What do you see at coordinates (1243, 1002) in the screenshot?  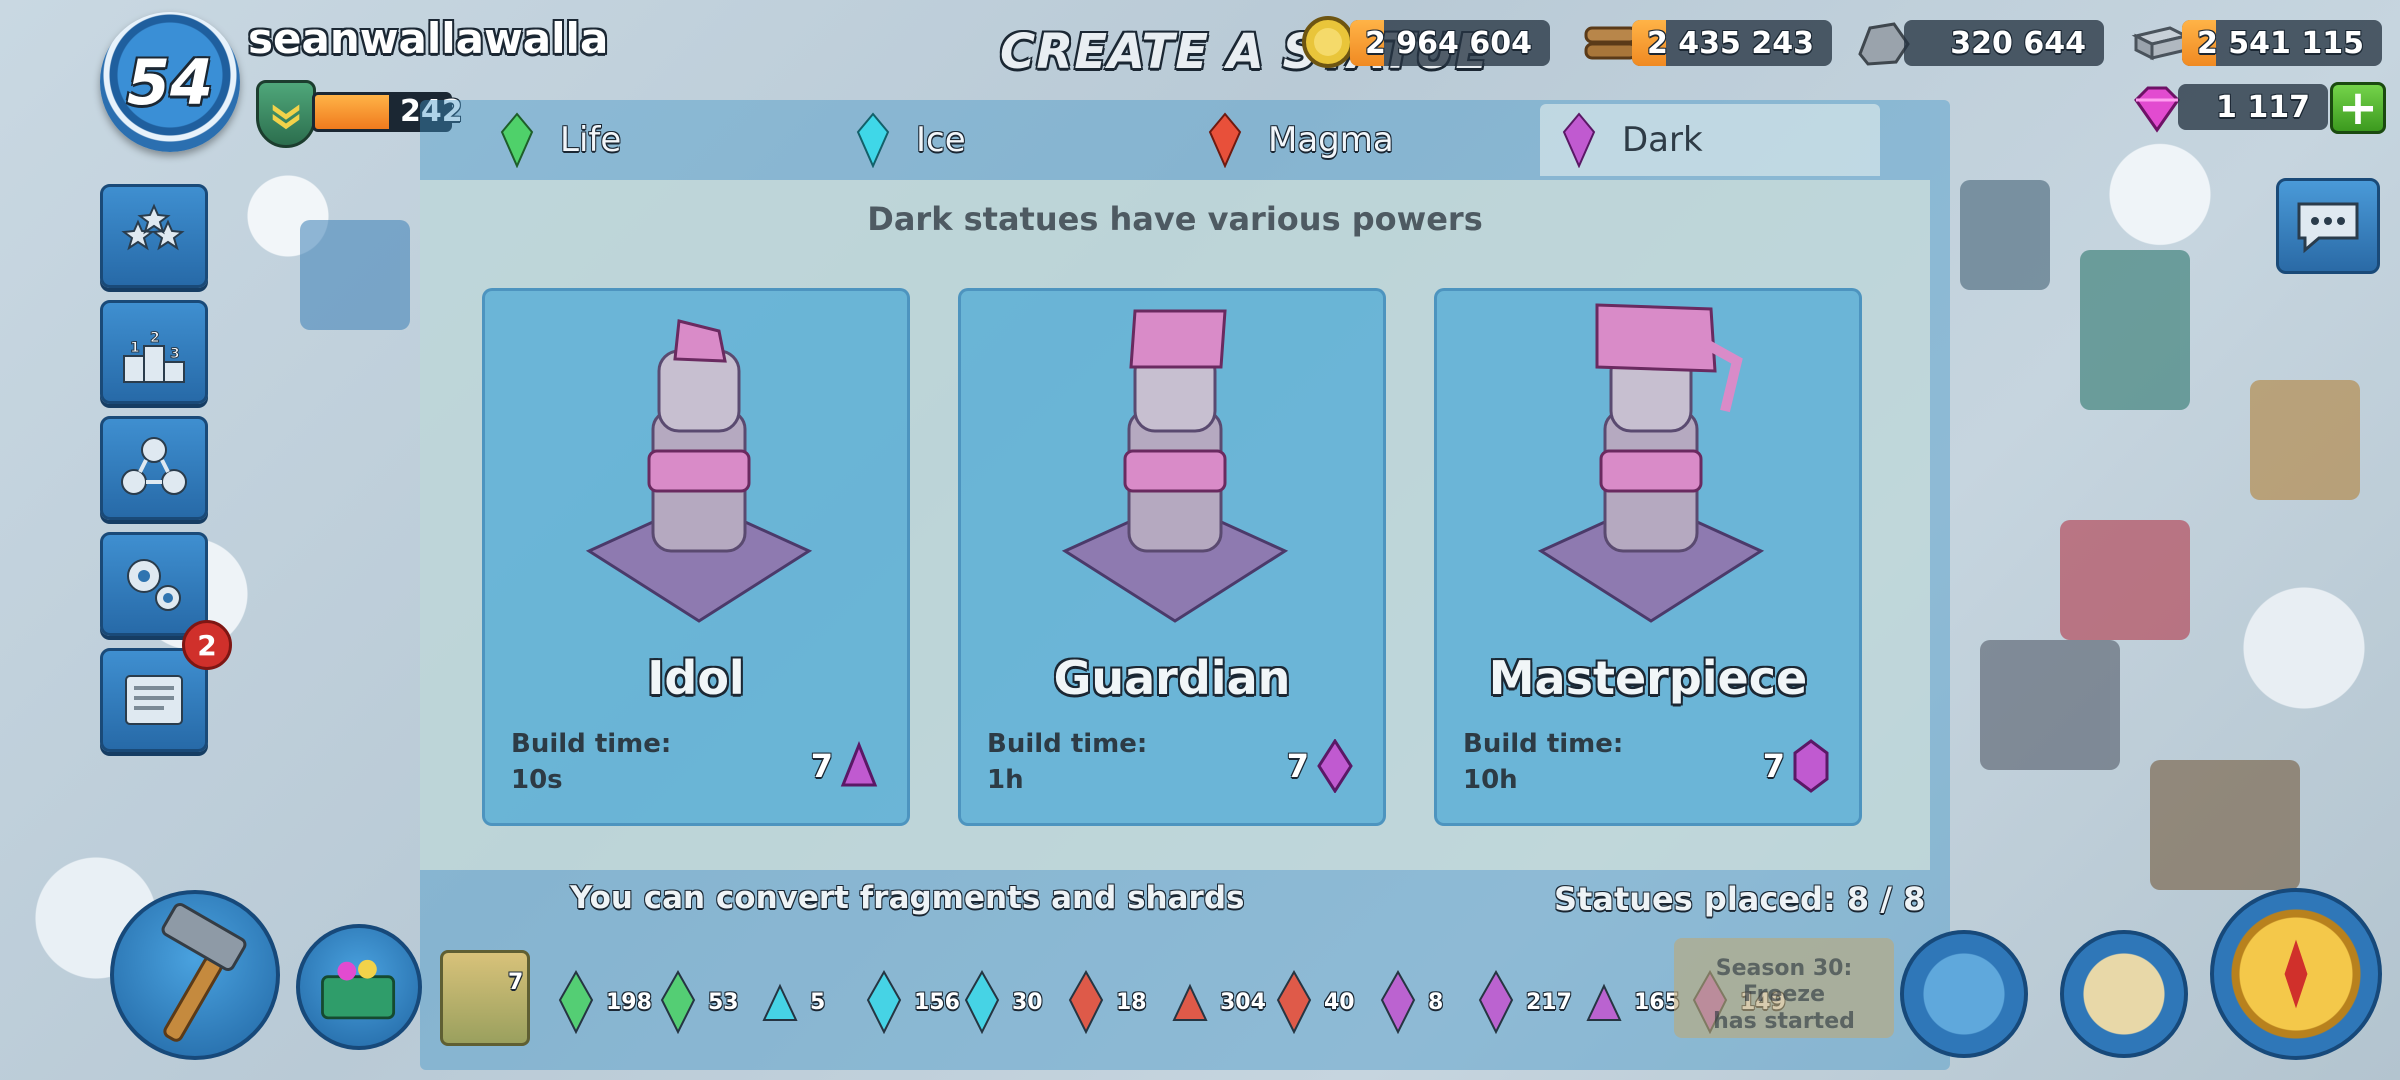 I see `fragment-count-value: 304` at bounding box center [1243, 1002].